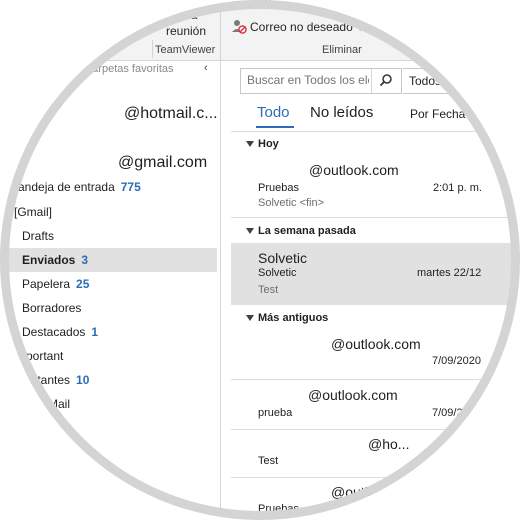 The width and height of the screenshot is (520, 520). Describe the element at coordinates (49, 260) in the screenshot. I see `folder-sent-label: Enviados` at that location.